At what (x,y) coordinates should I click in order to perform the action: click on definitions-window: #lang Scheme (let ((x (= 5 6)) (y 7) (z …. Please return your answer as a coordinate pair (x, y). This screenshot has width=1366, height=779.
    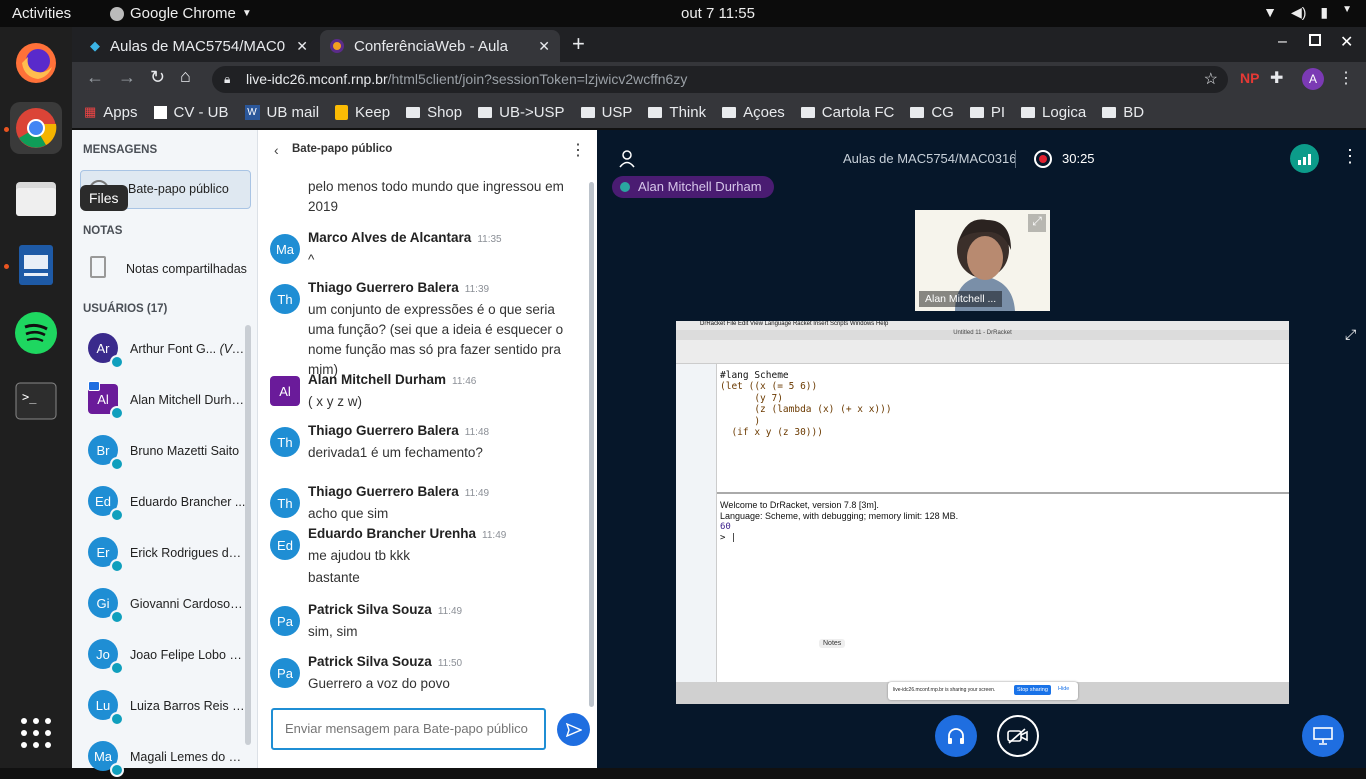
    Looking at the image, I should click on (1003, 429).